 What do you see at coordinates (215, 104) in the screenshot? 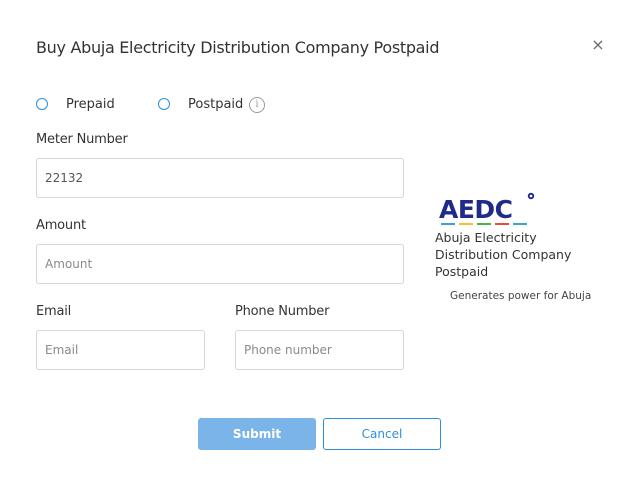
I see `postpaid-label: Postpaid` at bounding box center [215, 104].